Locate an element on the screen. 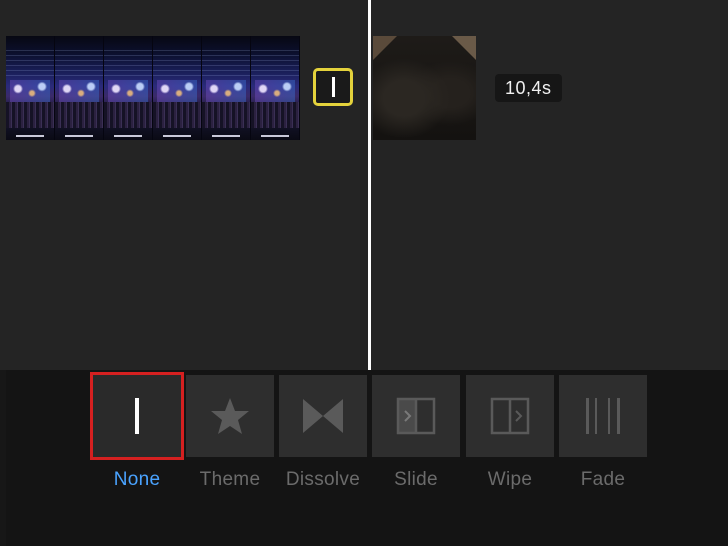  transition-option-dissolve: Dissolve is located at coordinates (323, 433).